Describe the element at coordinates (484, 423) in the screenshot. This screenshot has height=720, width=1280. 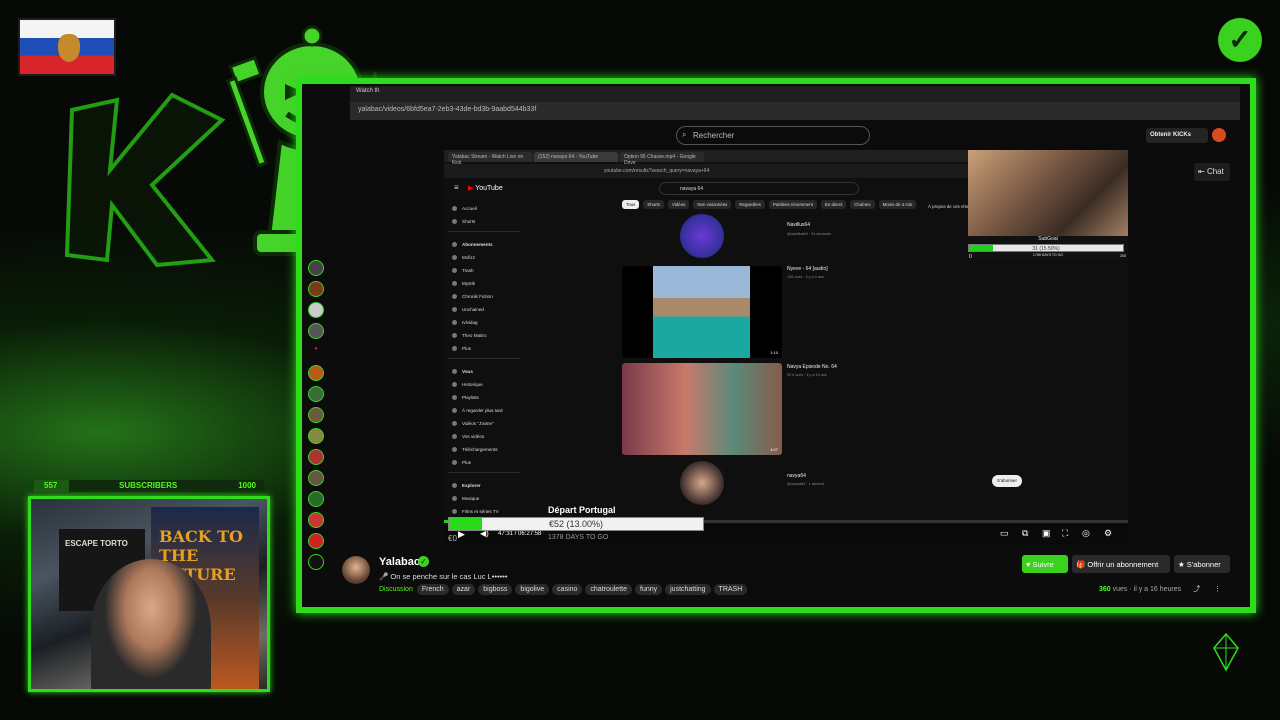
I see `sidebar-item: Vidéos "J'aime"` at that location.